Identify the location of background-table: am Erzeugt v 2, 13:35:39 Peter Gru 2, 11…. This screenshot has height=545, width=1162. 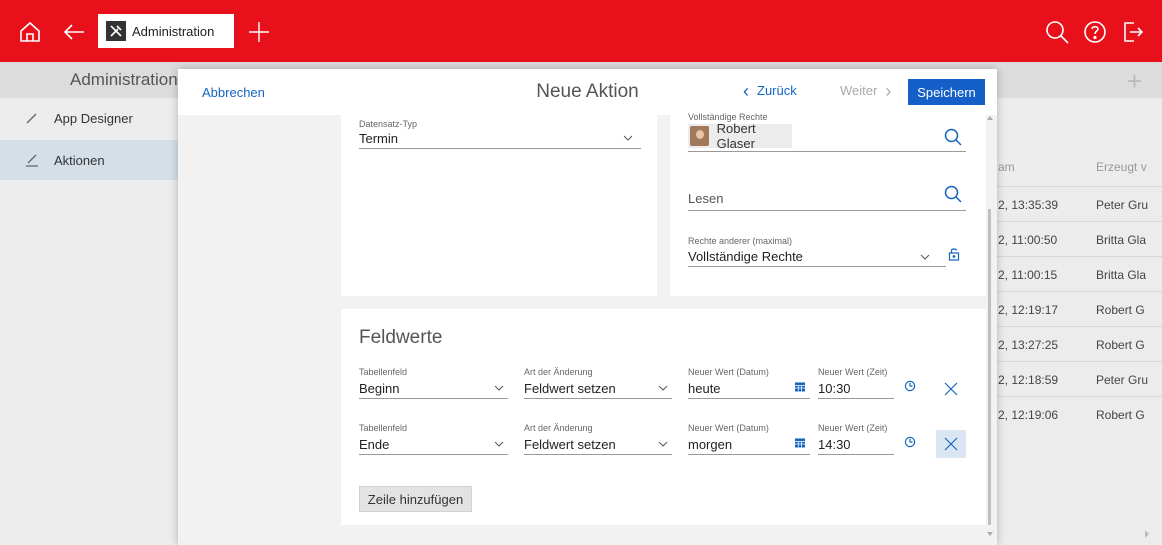
(1075, 321).